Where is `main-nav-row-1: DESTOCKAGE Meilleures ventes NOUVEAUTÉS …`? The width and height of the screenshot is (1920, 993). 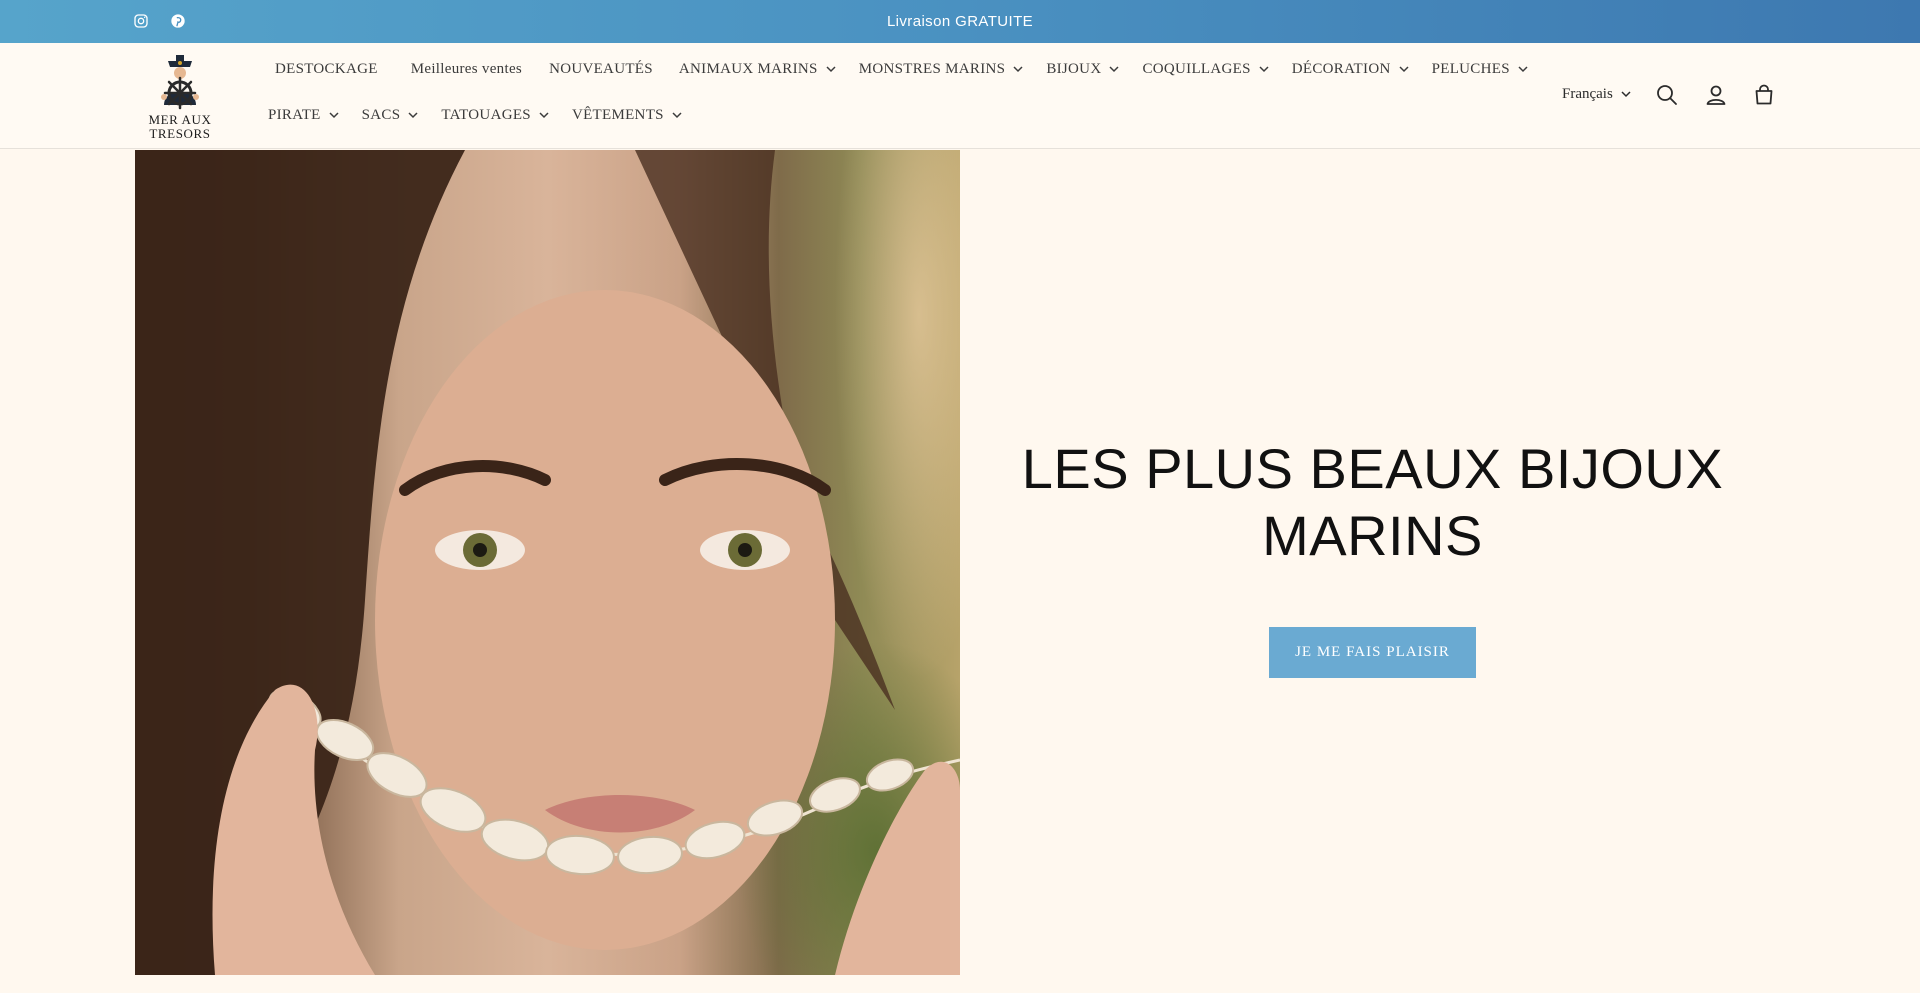
main-nav-row-1: DESTOCKAGE Meilleures ventes NOUVEAUTÉS … is located at coordinates (901, 69).